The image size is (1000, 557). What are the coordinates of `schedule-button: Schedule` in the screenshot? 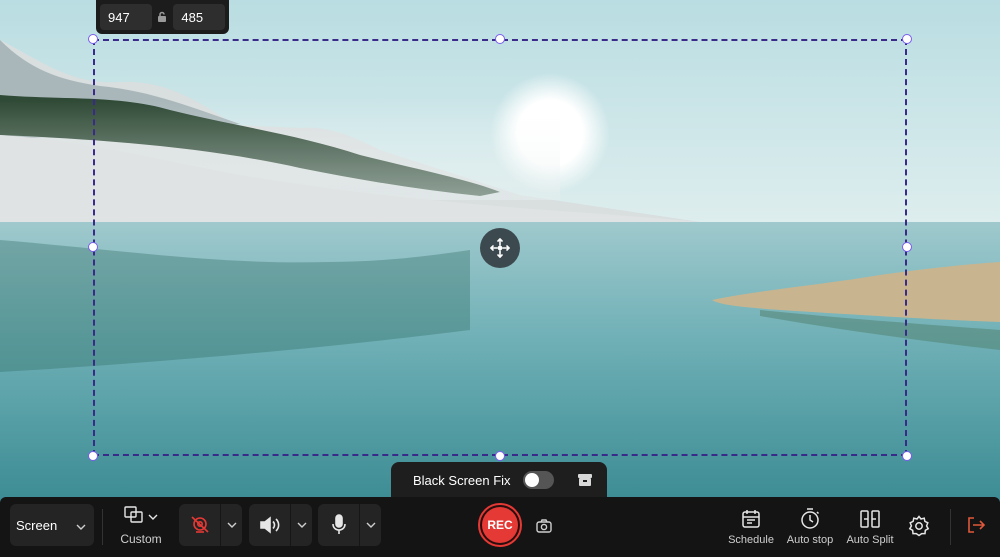 It's located at (751, 526).